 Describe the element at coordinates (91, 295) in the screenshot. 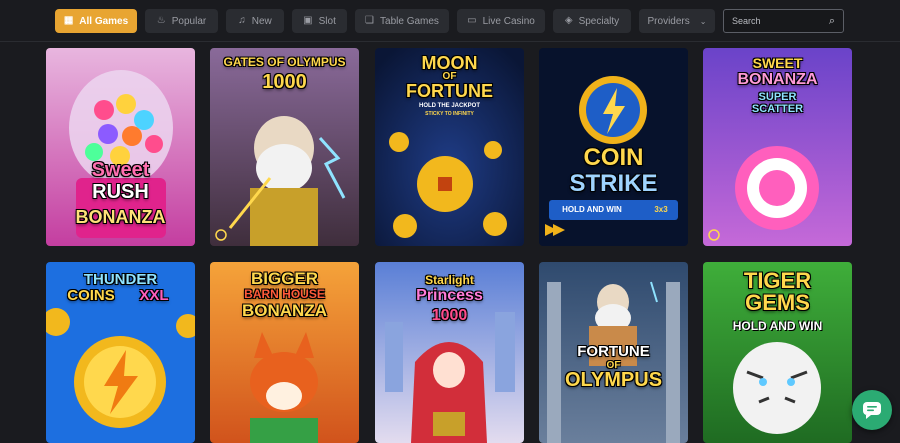

I see `game-title-line2: COINS` at that location.